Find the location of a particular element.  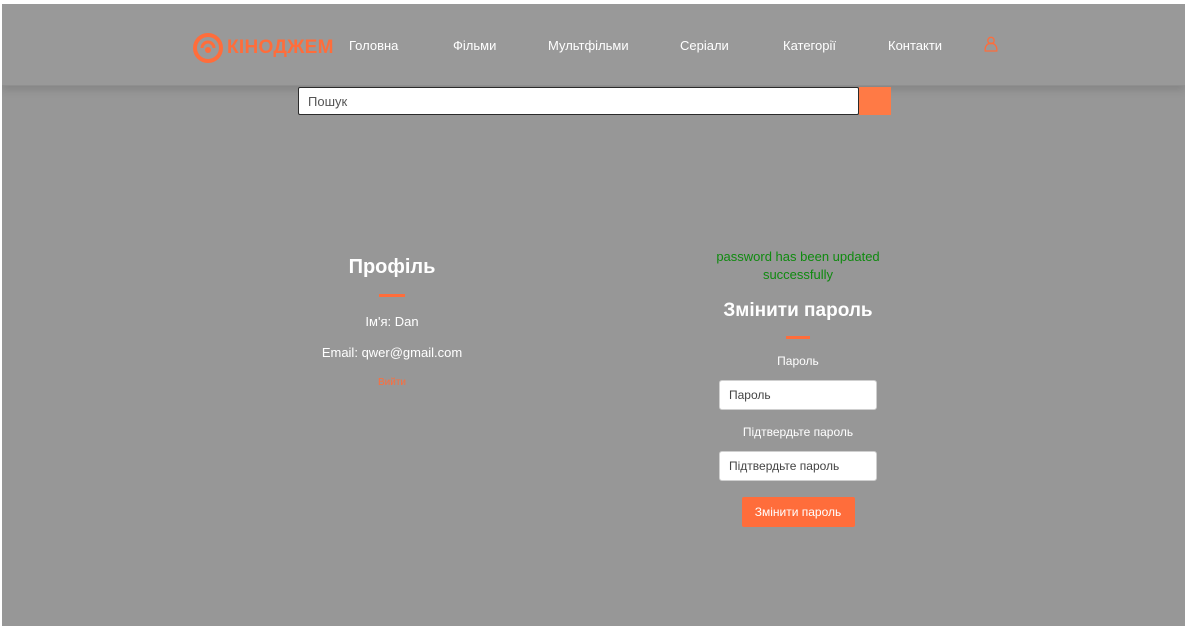

user-icon is located at coordinates (991, 44).